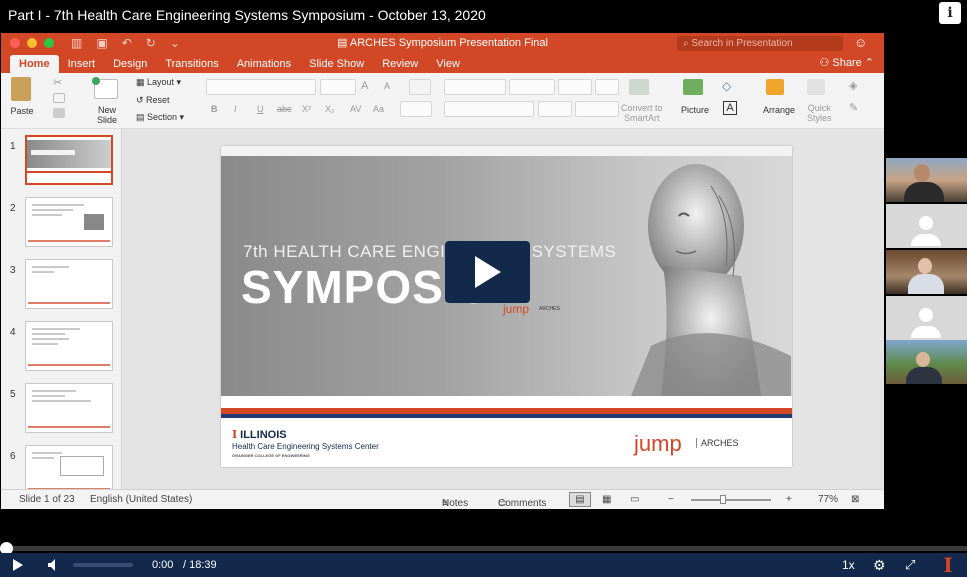 Image resolution: width=967 pixels, height=577 pixels. I want to click on increase-font-icon: A, so click(364, 86).